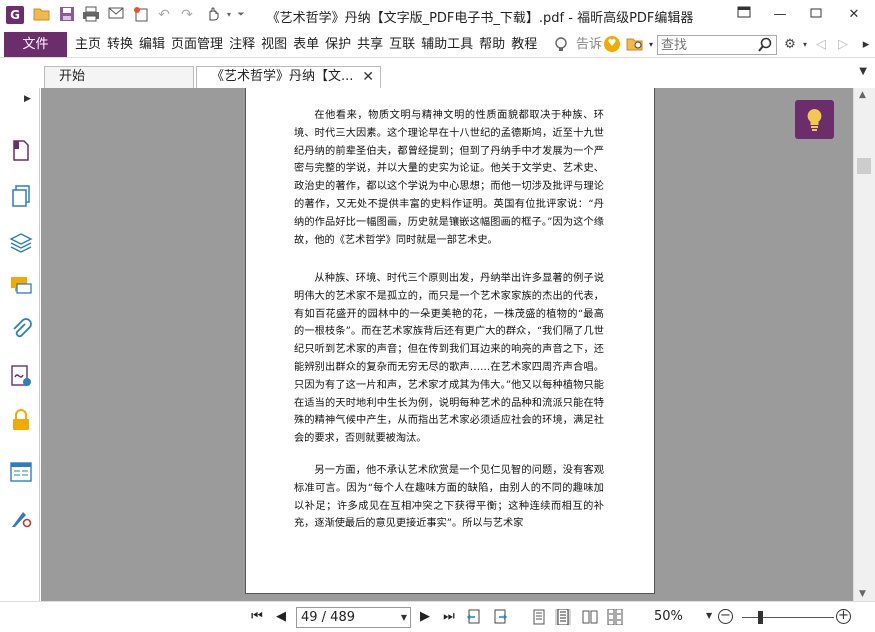 The height and width of the screenshot is (632, 875). Describe the element at coordinates (854, 15) in the screenshot. I see `close-icon: ✕` at that location.